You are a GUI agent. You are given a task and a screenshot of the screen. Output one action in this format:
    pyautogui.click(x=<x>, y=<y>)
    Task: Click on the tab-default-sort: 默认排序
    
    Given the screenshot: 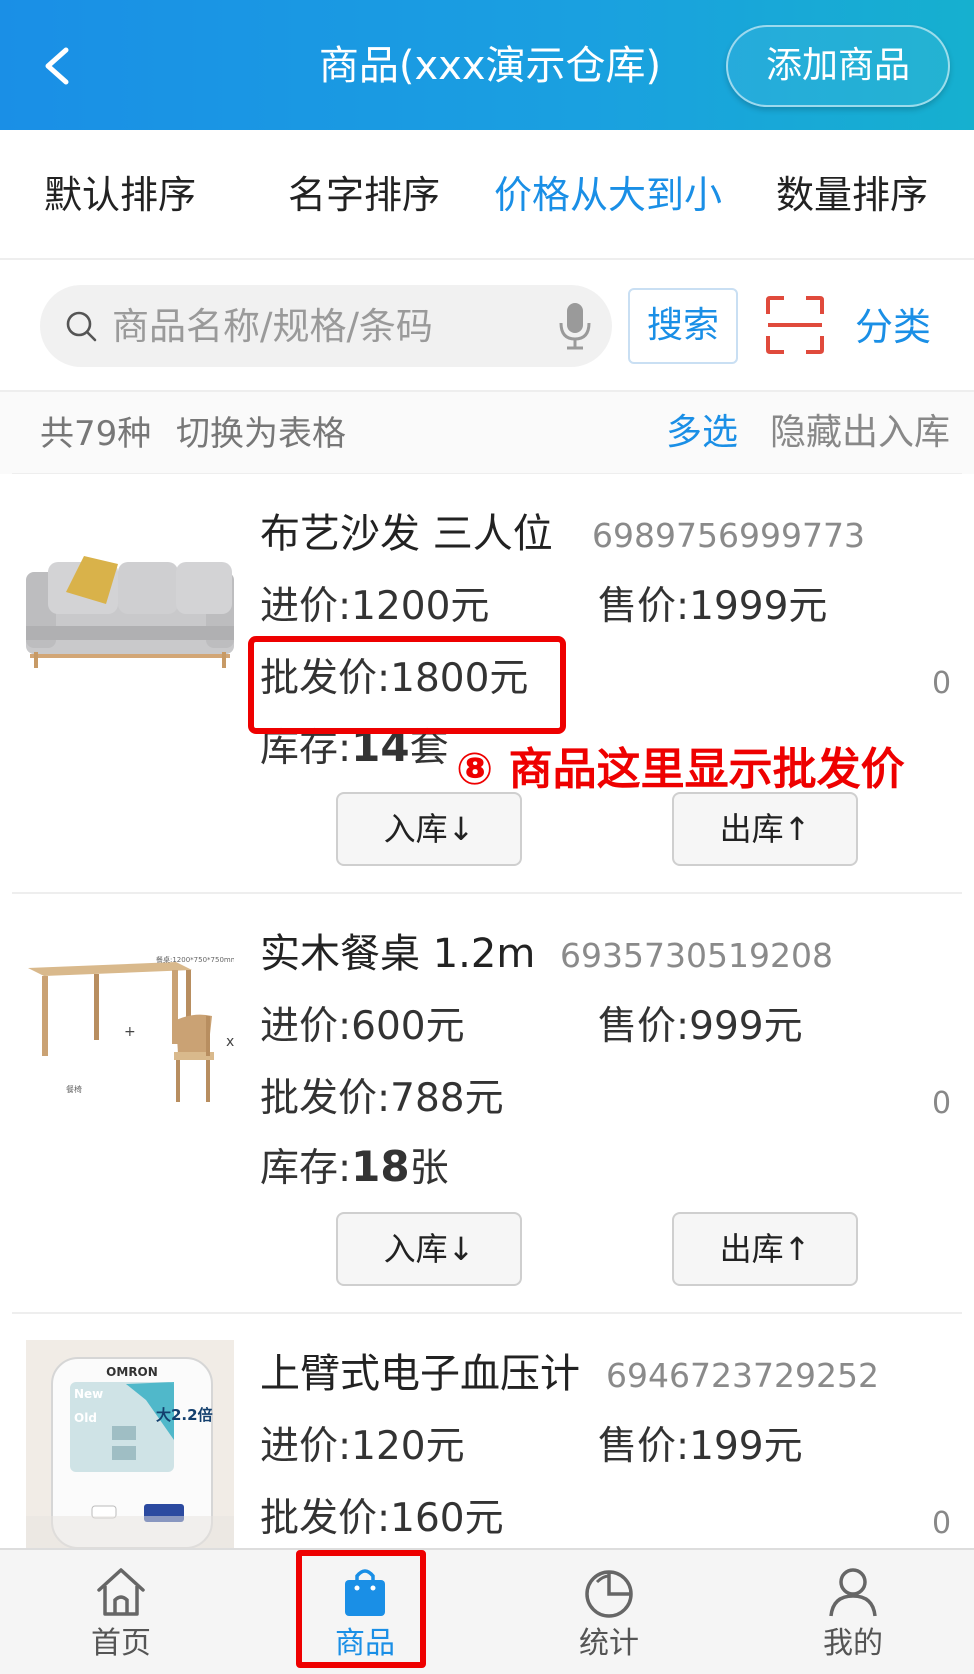 What is the action you would take?
    pyautogui.click(x=120, y=195)
    